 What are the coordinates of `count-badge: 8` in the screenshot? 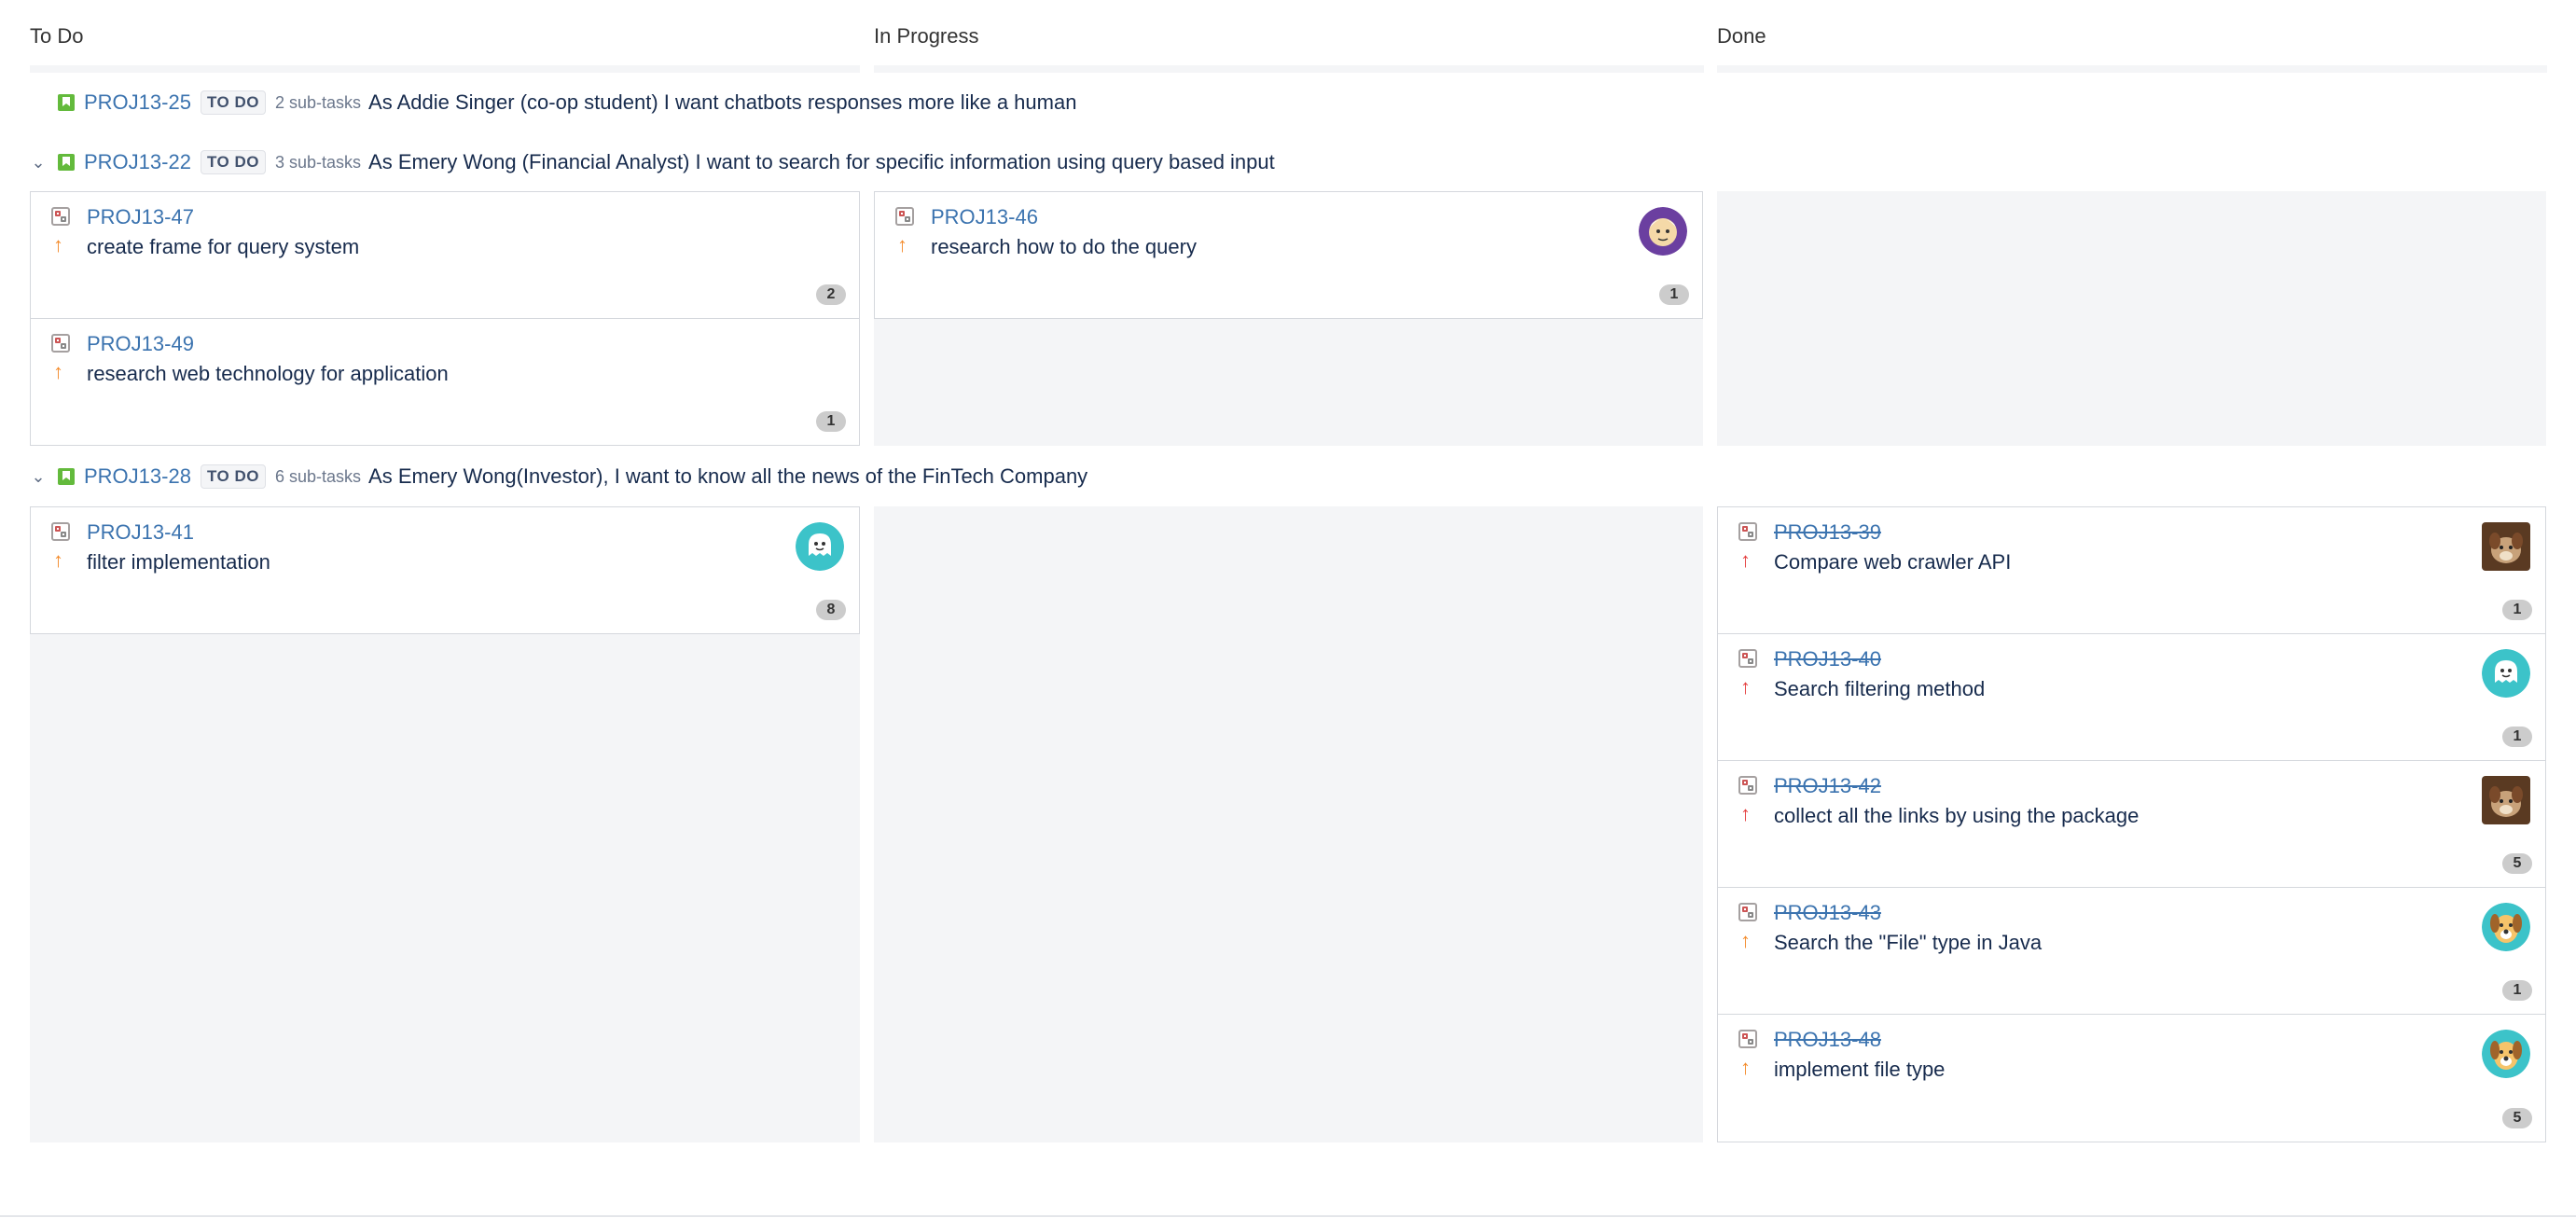 It's located at (831, 610).